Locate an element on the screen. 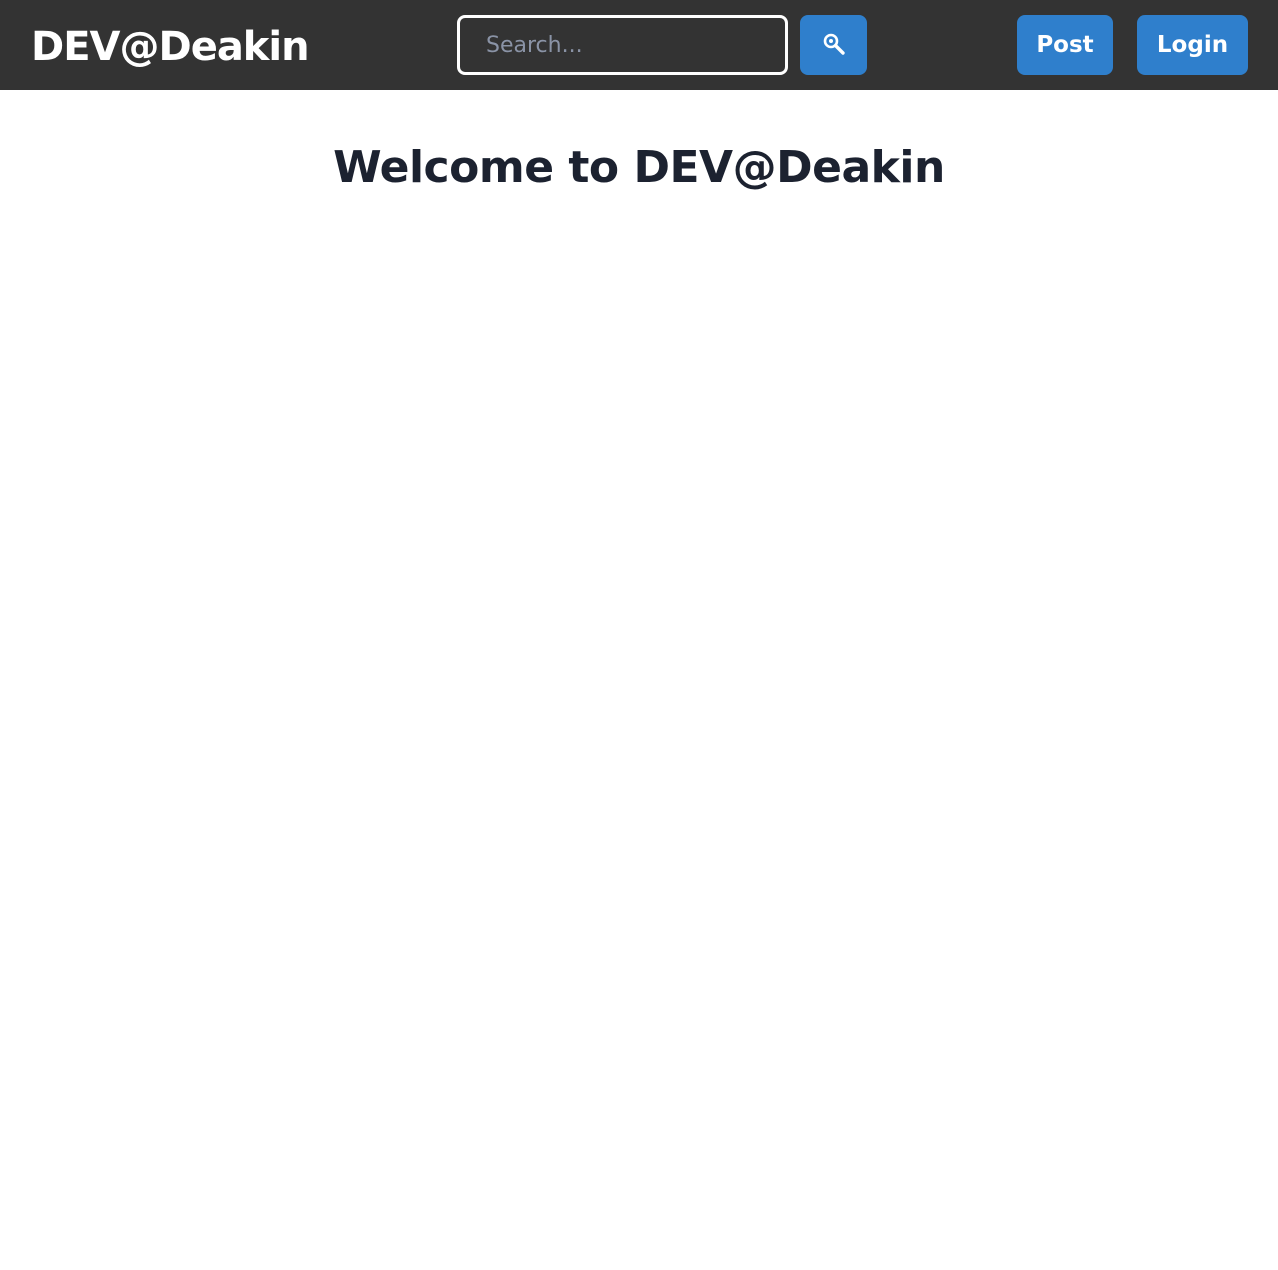 This screenshot has height=1270, width=1278. brand-logo-text: DEV@Deakin is located at coordinates (170, 47).